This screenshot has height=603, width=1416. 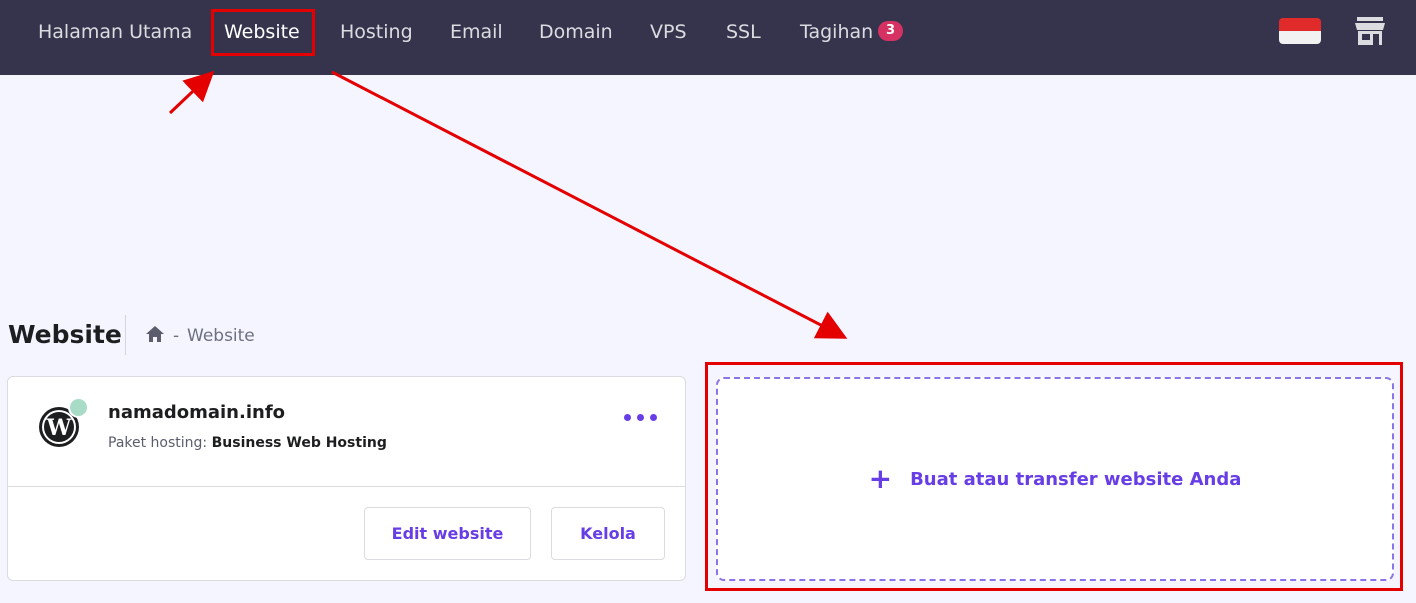 What do you see at coordinates (299, 443) in the screenshot?
I see `hosting-plan-value: Business Web Hosting` at bounding box center [299, 443].